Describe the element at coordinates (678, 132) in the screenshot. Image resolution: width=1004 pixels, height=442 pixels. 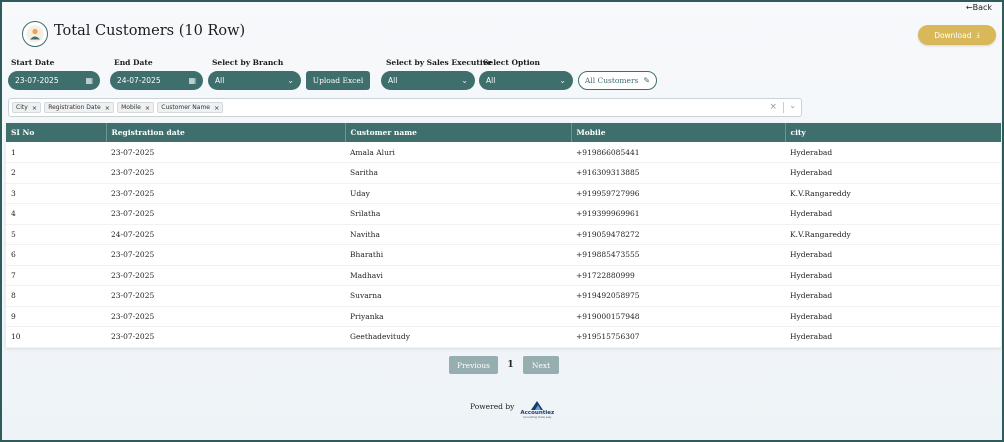
I see `column-header: Mobile` at that location.